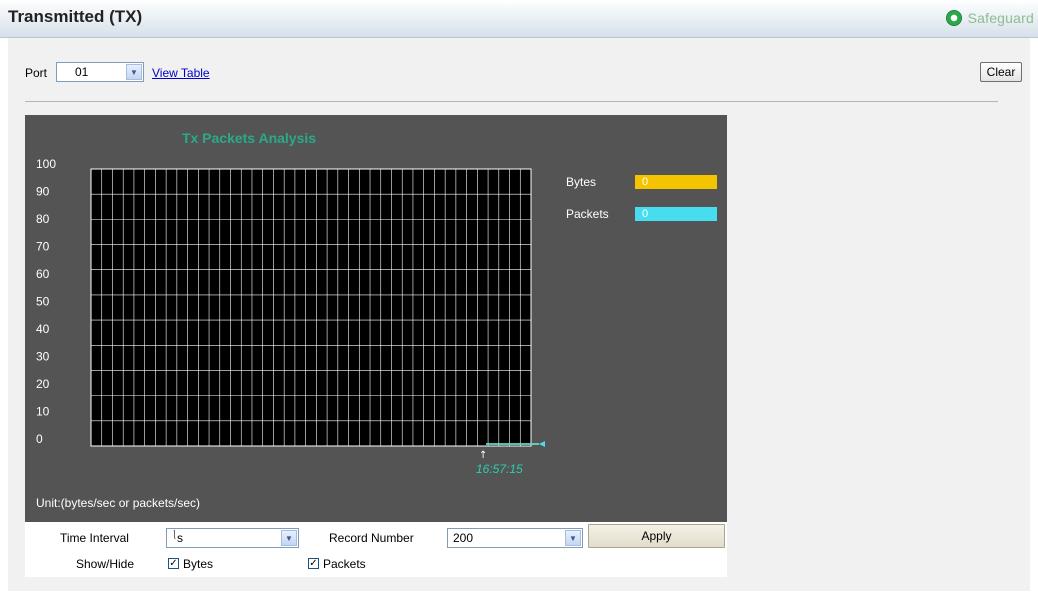 The image size is (1038, 599). Describe the element at coordinates (43, 384) in the screenshot. I see `y-tick-label: 20` at that location.